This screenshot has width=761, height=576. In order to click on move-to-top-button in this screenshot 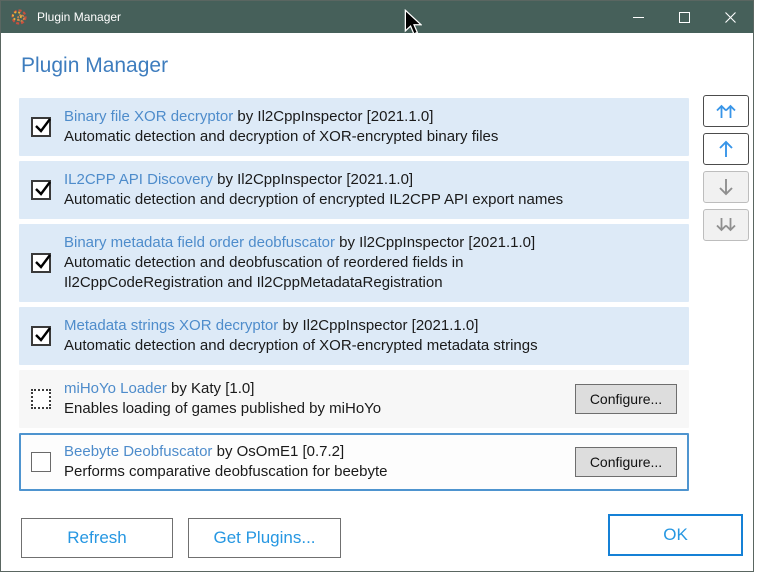, I will do `click(726, 111)`.